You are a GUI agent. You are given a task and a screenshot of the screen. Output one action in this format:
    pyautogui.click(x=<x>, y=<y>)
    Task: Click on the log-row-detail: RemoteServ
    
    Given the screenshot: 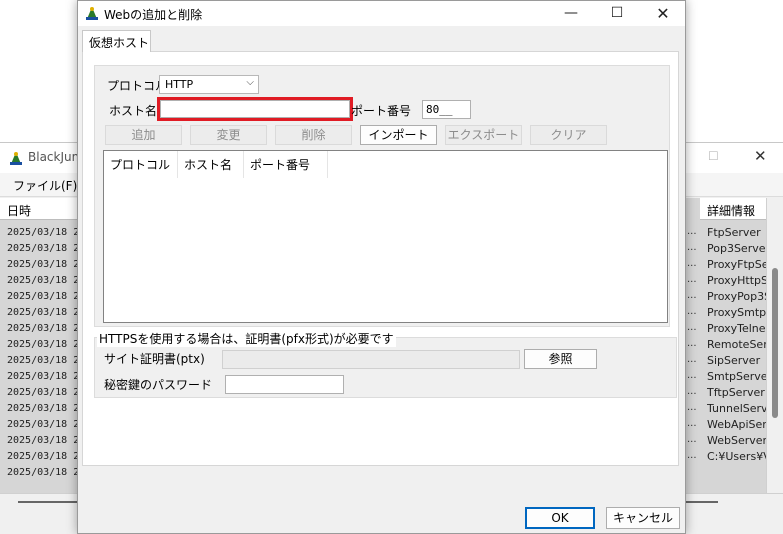 What is the action you would take?
    pyautogui.click(x=737, y=344)
    